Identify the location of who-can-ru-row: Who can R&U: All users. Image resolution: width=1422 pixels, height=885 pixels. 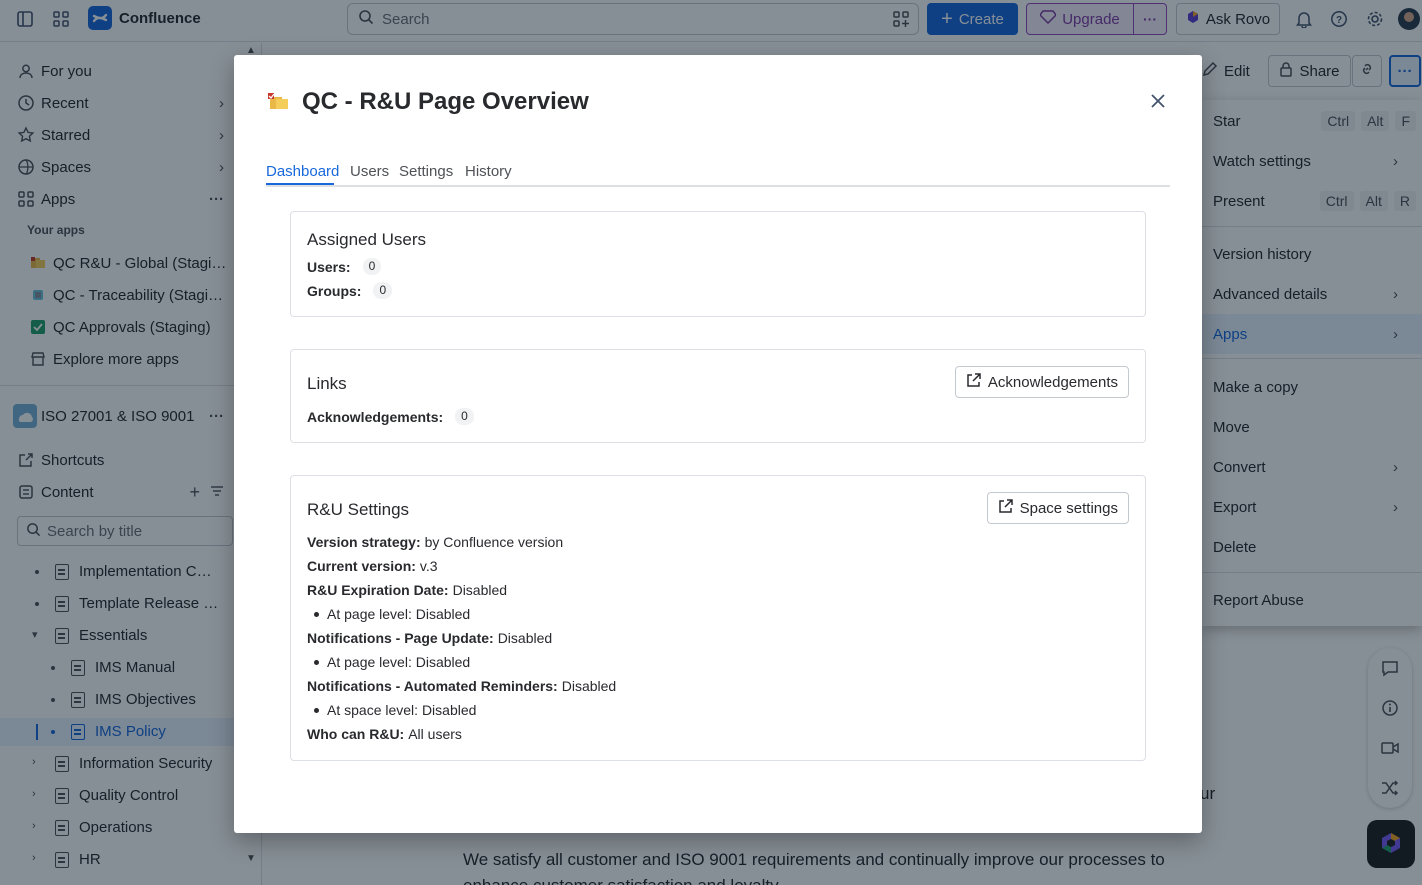
(384, 734).